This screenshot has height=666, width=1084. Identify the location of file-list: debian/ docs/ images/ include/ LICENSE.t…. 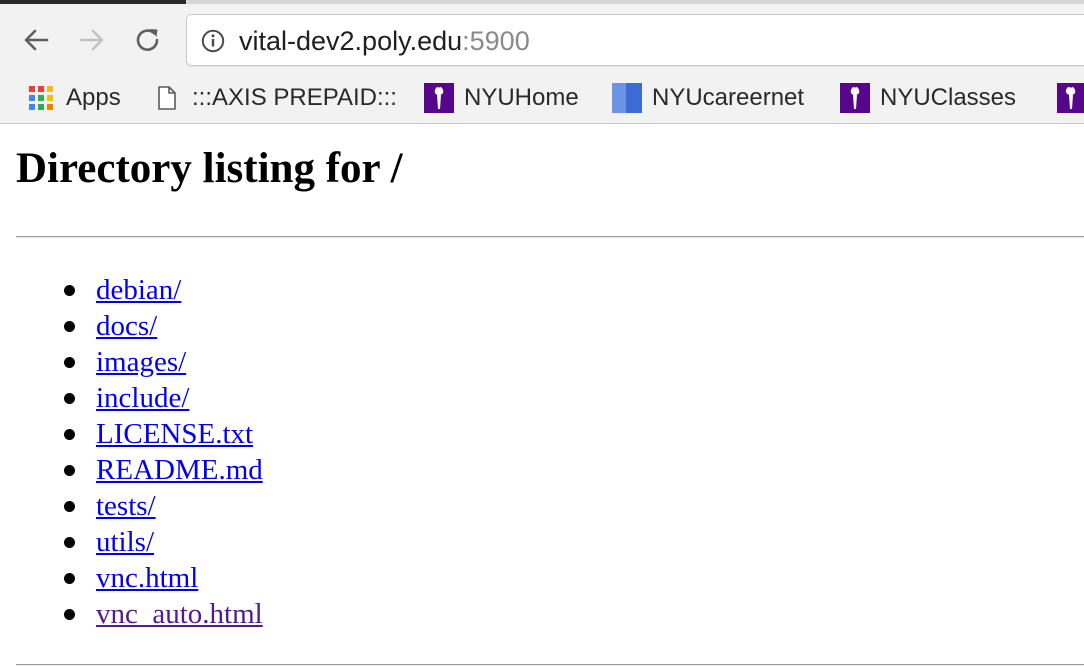
(131, 452).